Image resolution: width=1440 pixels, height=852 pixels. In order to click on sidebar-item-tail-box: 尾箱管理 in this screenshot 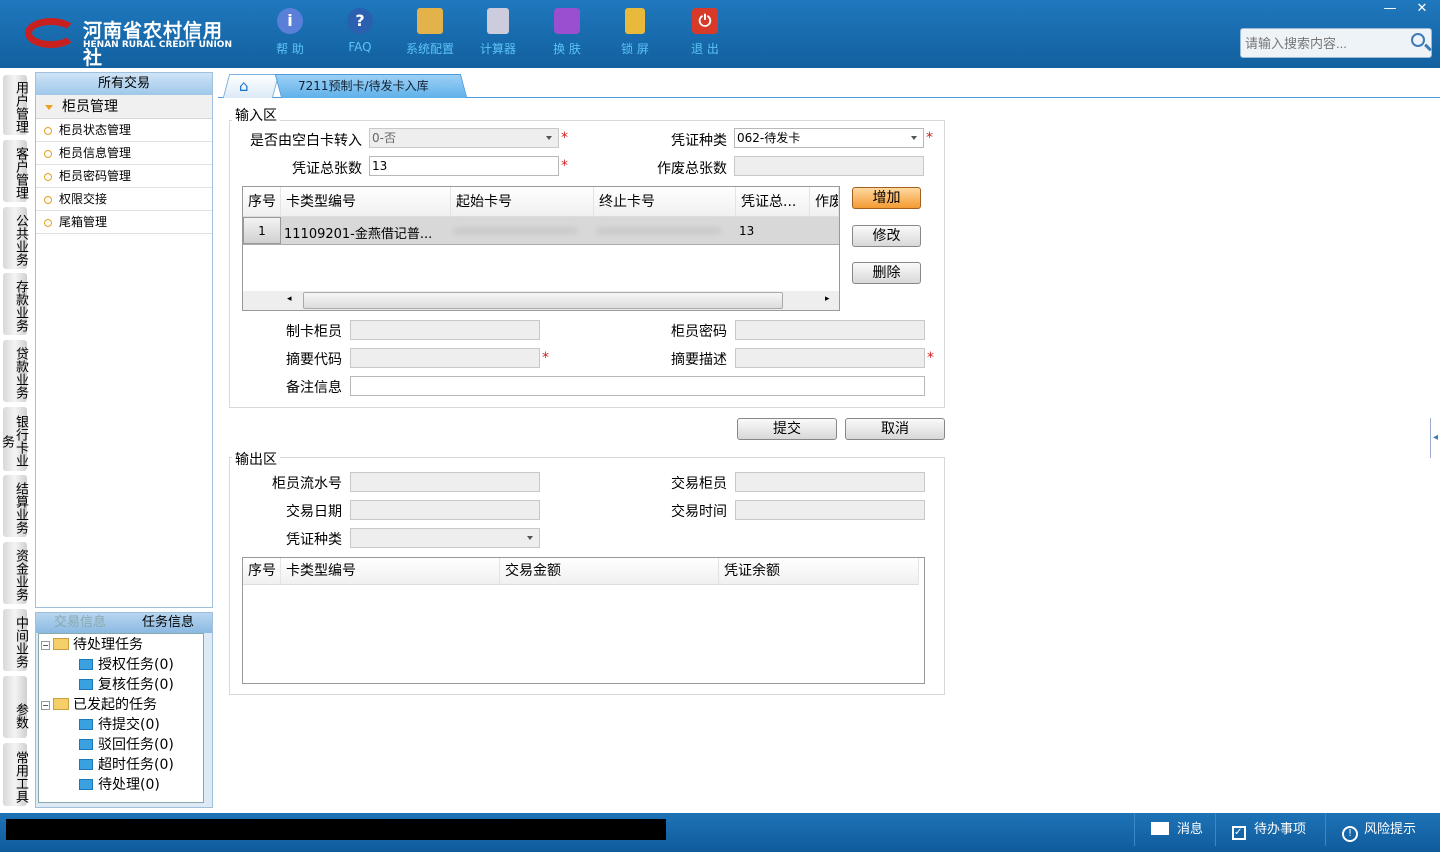, I will do `click(124, 222)`.